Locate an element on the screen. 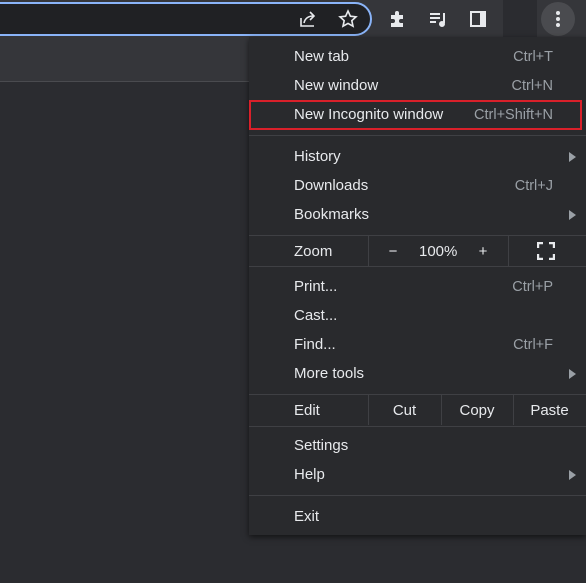  shortcut: Ctrl+P is located at coordinates (532, 286).